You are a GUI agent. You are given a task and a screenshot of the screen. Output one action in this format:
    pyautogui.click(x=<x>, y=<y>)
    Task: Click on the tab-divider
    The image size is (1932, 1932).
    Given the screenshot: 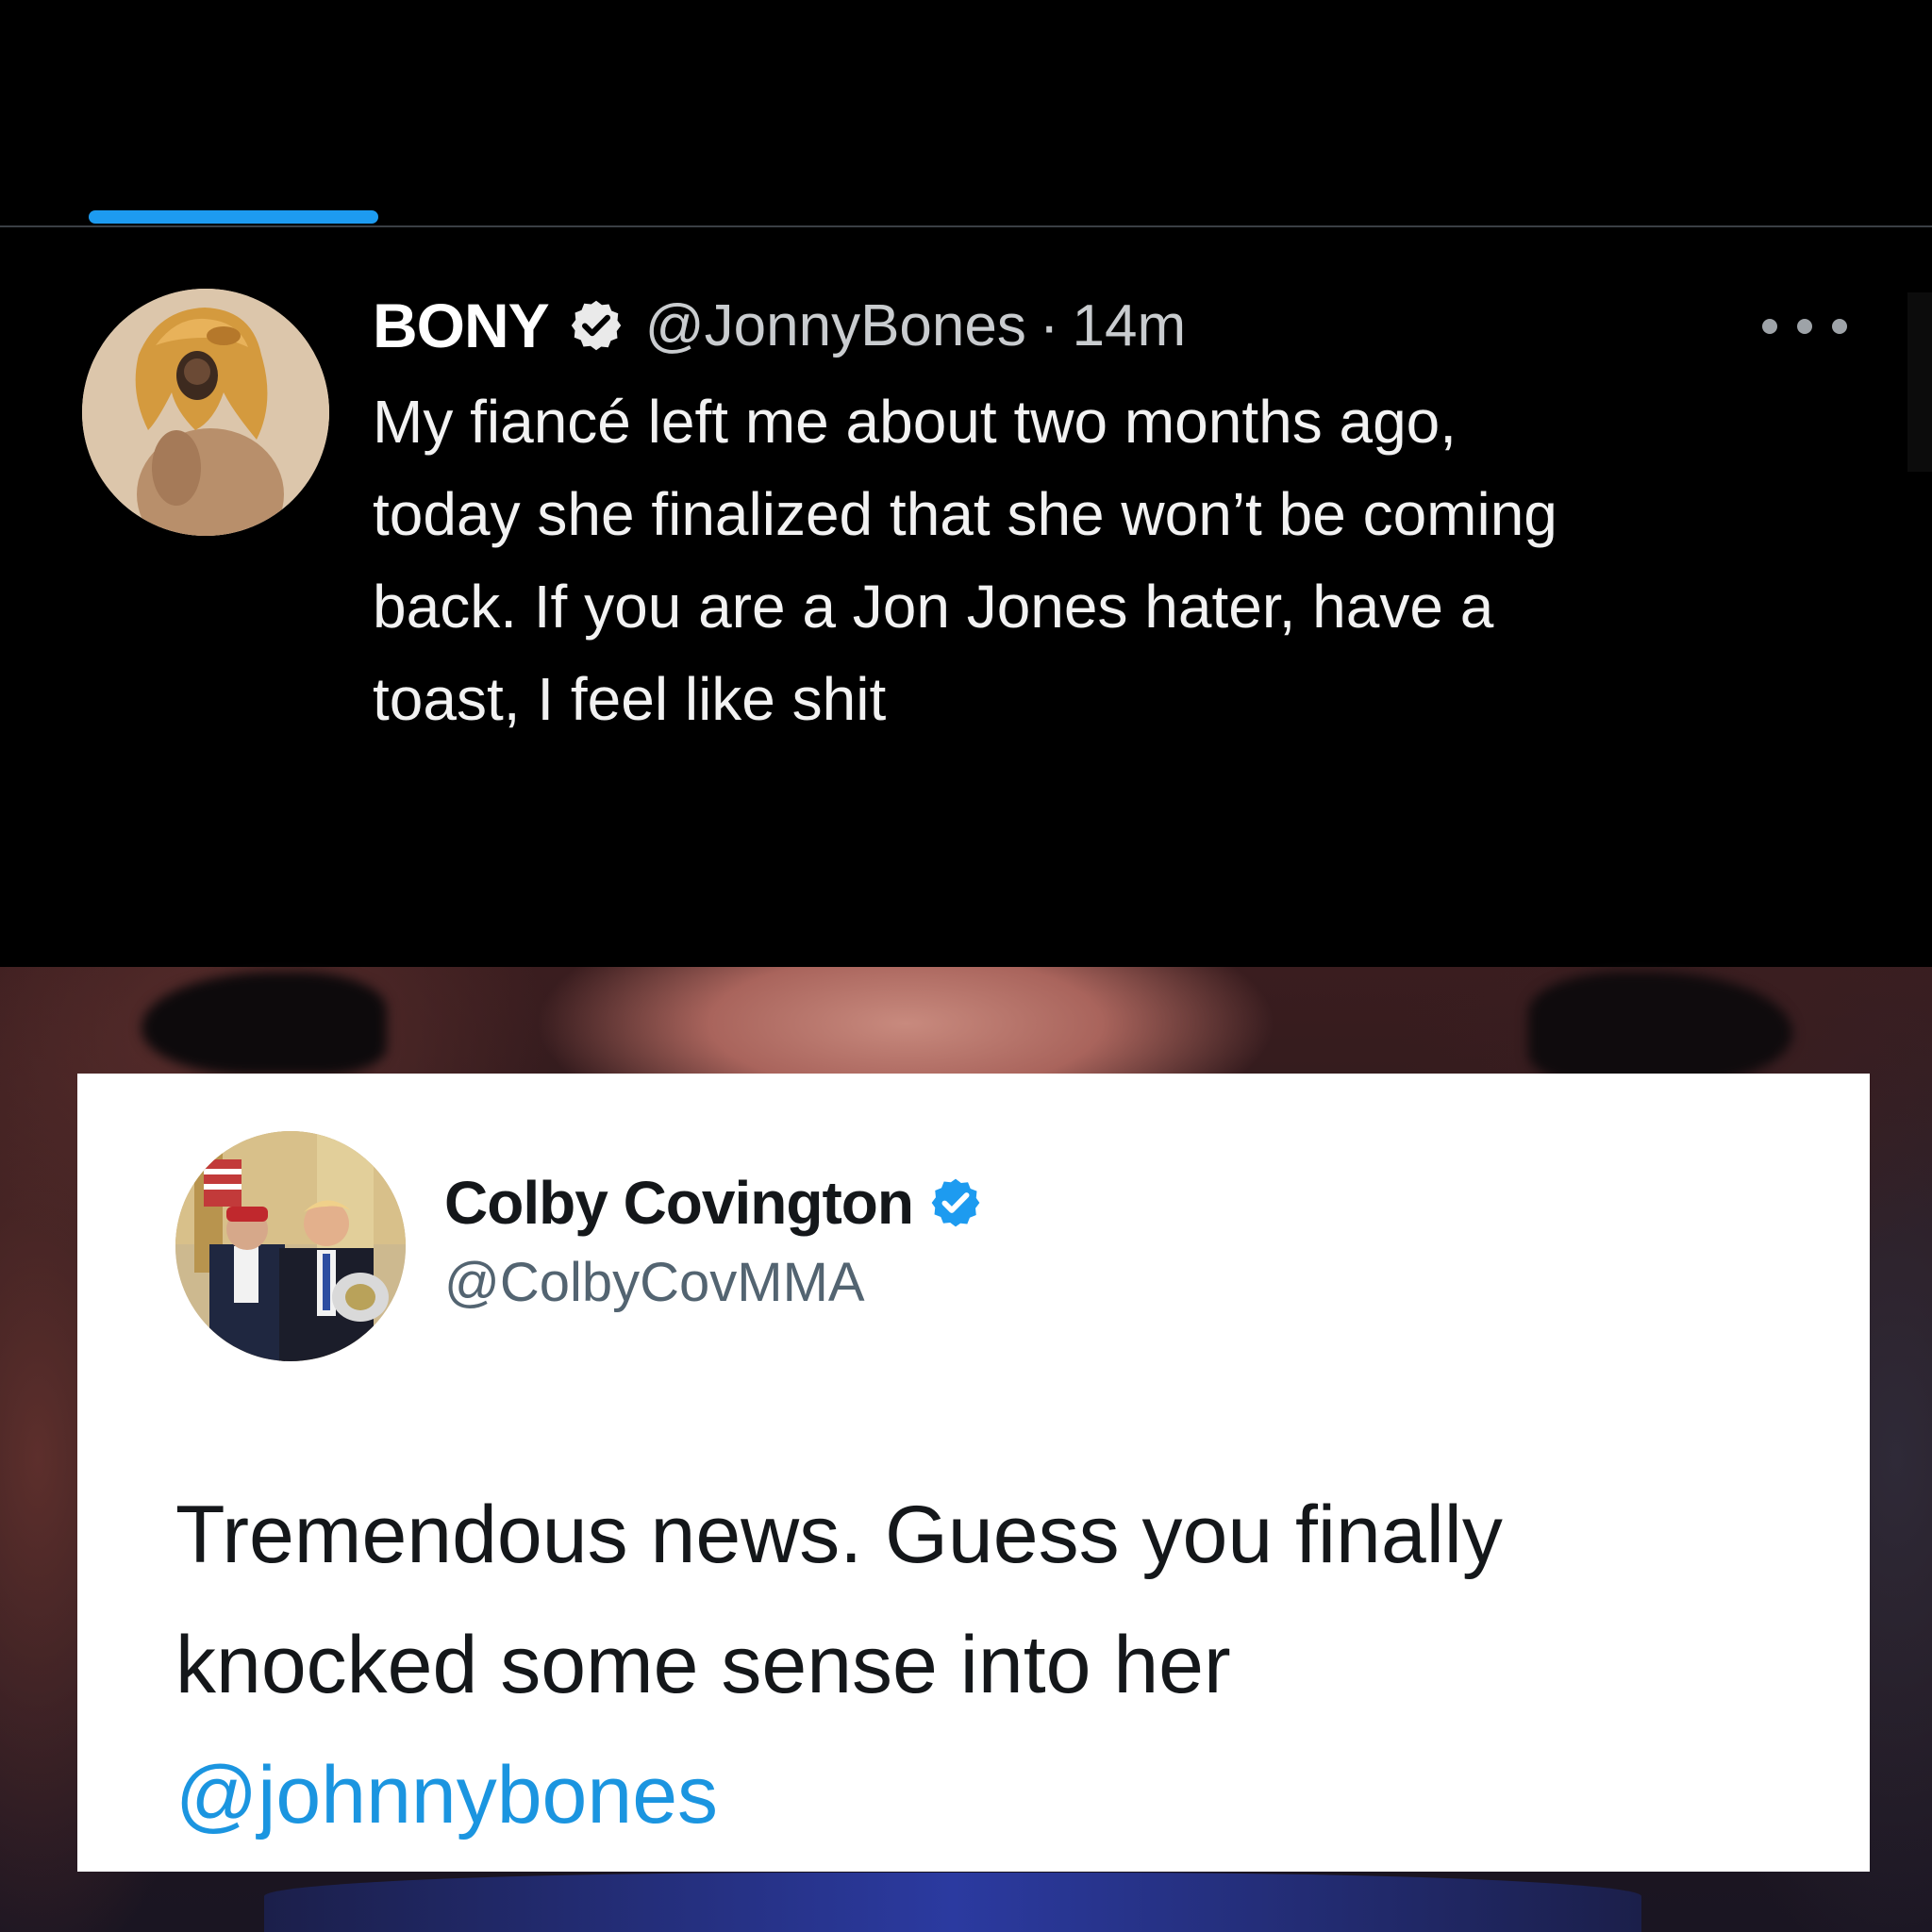 What is the action you would take?
    pyautogui.click(x=966, y=226)
    